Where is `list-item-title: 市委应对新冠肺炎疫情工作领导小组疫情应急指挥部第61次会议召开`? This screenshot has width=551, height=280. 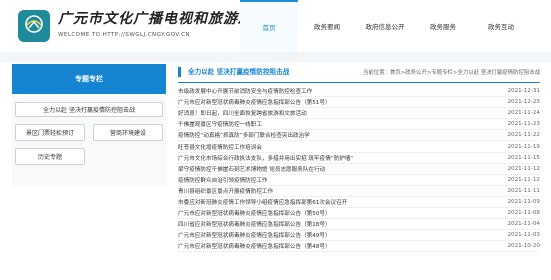 list-item-title: 市委应对新冠肺炎疫情工作领导小组疫情应急指挥部第61次会议召开 is located at coordinates (262, 202).